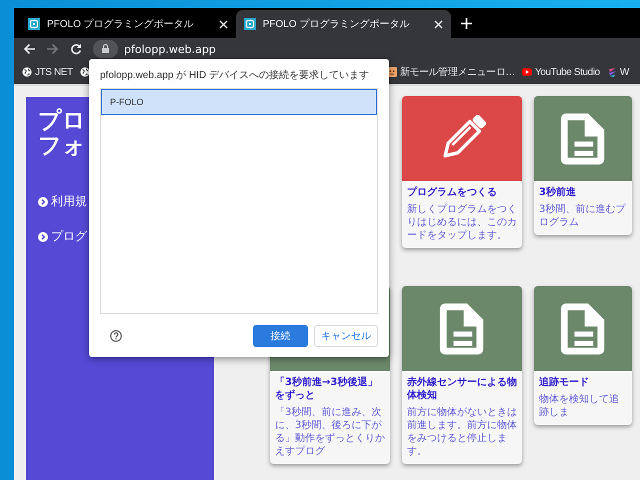 This screenshot has width=640, height=480. Describe the element at coordinates (62, 121) in the screenshot. I see `logo-text: プロ` at that location.